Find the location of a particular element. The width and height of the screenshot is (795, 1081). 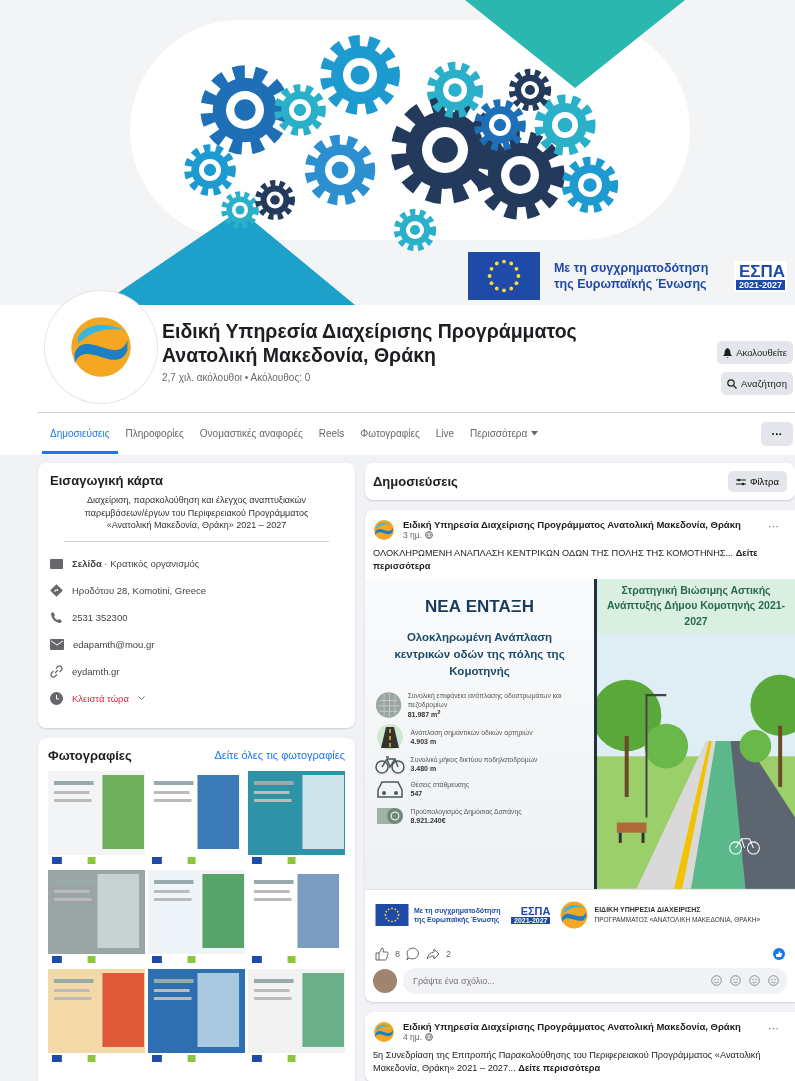

photos-title: Φωτογραφίες is located at coordinates (90, 755).